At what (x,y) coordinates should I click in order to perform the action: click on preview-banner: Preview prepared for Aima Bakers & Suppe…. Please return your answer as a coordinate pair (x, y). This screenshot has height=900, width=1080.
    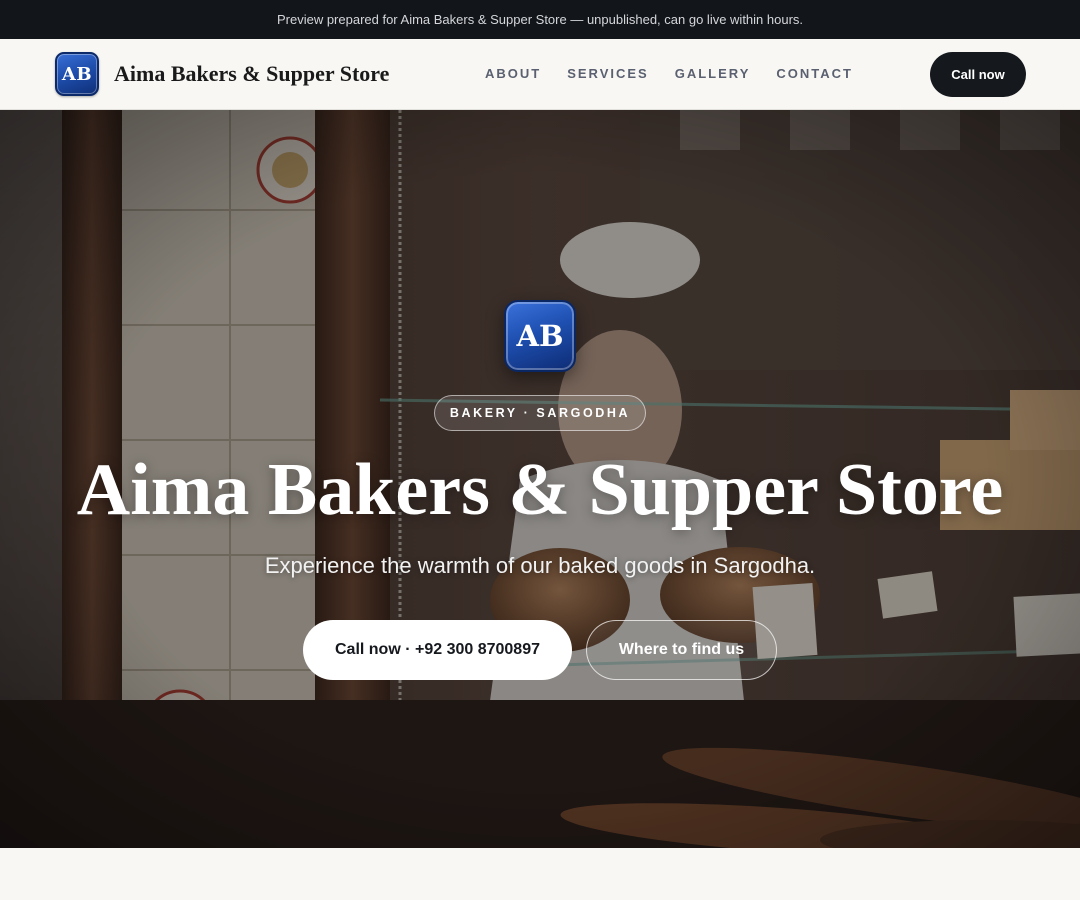
    Looking at the image, I should click on (540, 19).